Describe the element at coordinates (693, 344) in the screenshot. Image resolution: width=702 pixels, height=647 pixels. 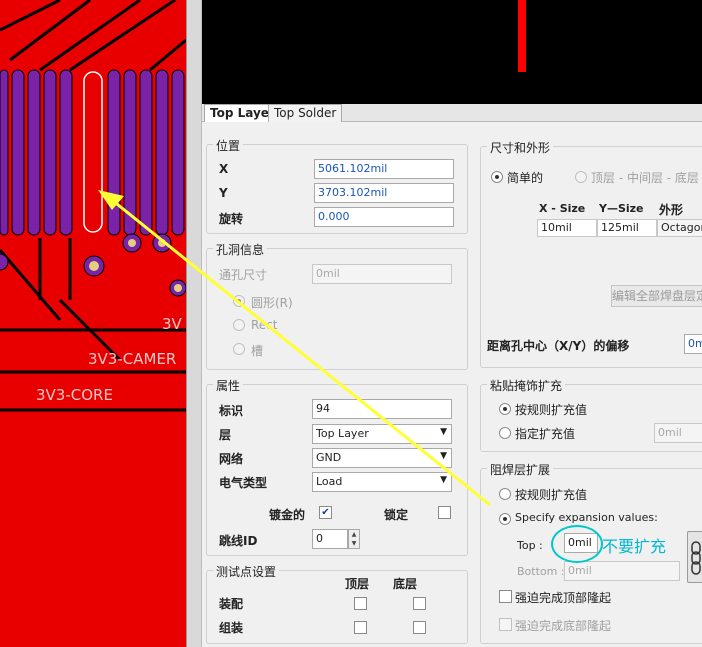
I see `offset-input: 0mil` at that location.